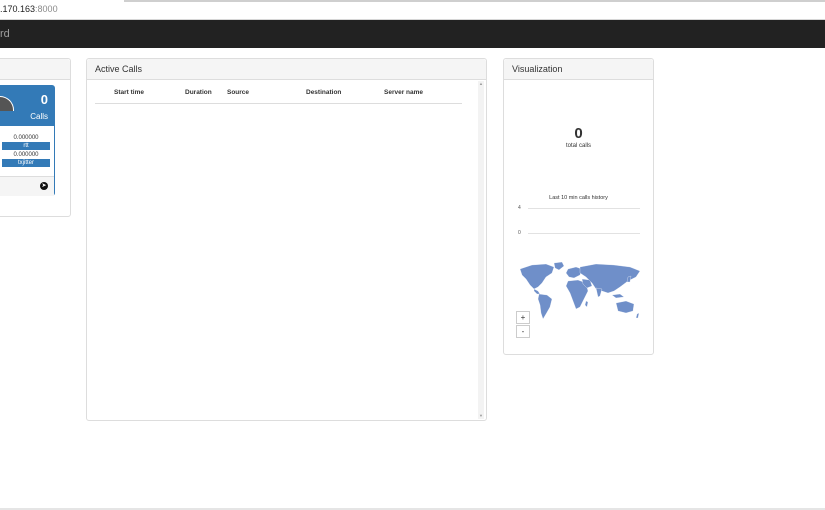  Describe the element at coordinates (286, 69) in the screenshot. I see `active-calls-title: Active Calls` at that location.